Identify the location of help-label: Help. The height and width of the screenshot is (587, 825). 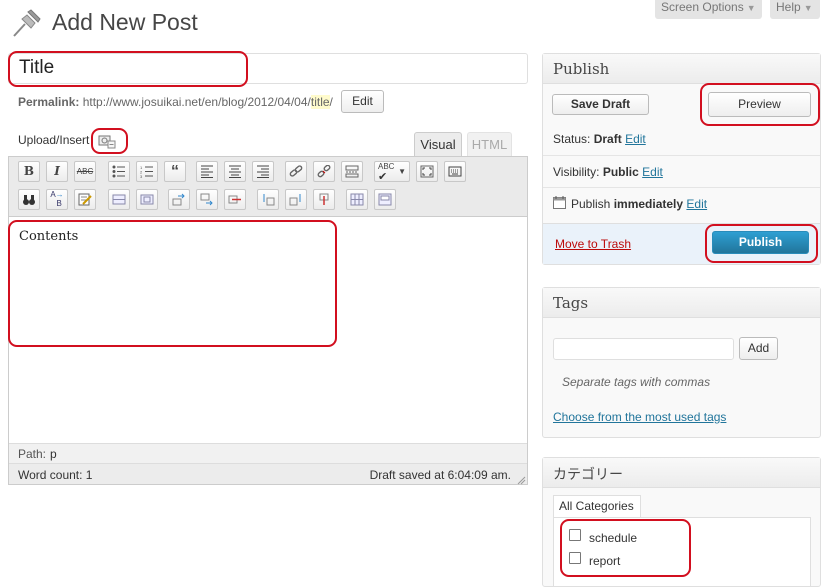
(788, 7).